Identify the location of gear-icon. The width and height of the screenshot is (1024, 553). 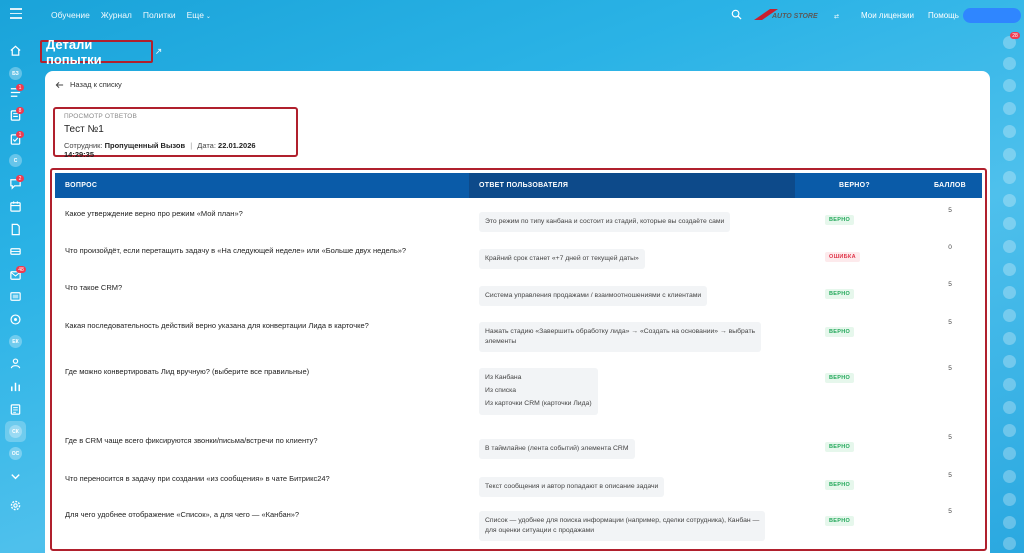
(15, 505).